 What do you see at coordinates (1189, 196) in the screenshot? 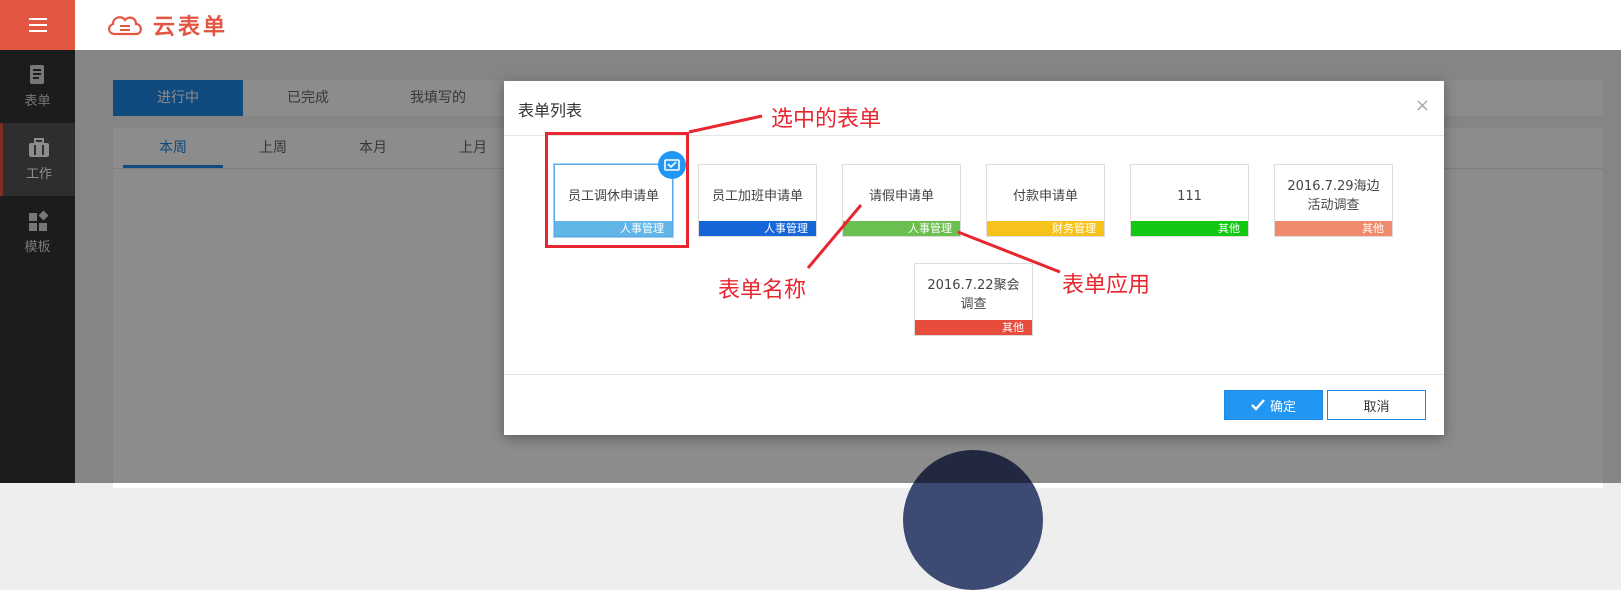
I see `form-card-name: 111` at bounding box center [1189, 196].